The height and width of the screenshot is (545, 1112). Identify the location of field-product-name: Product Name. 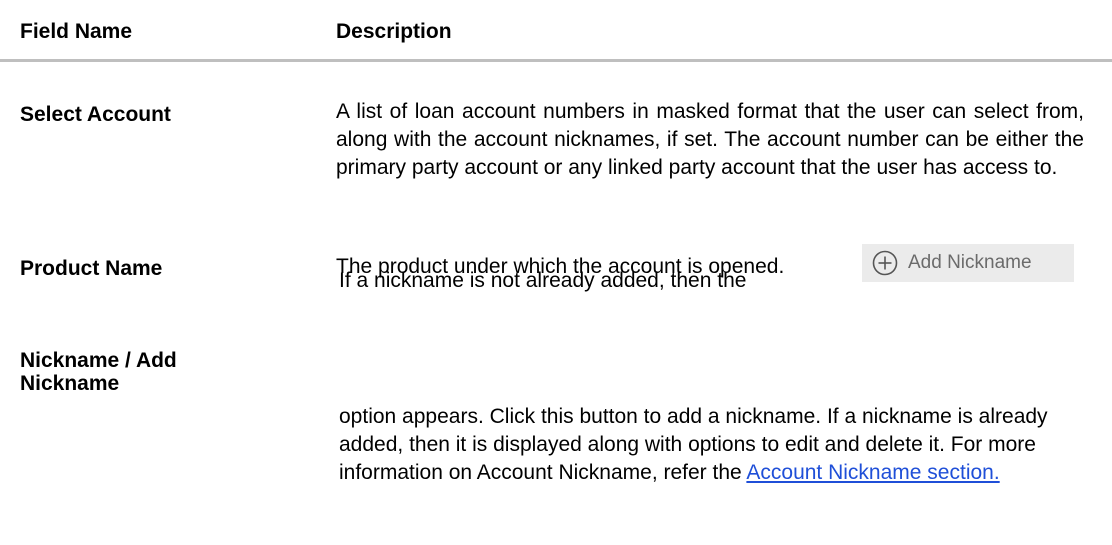
(91, 268).